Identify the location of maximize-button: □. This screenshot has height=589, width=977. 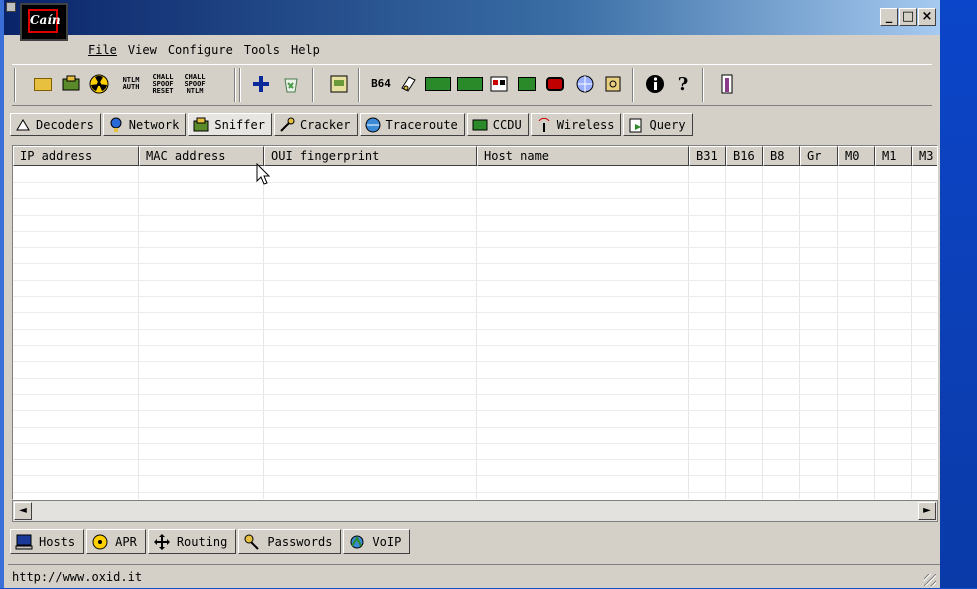
(908, 17).